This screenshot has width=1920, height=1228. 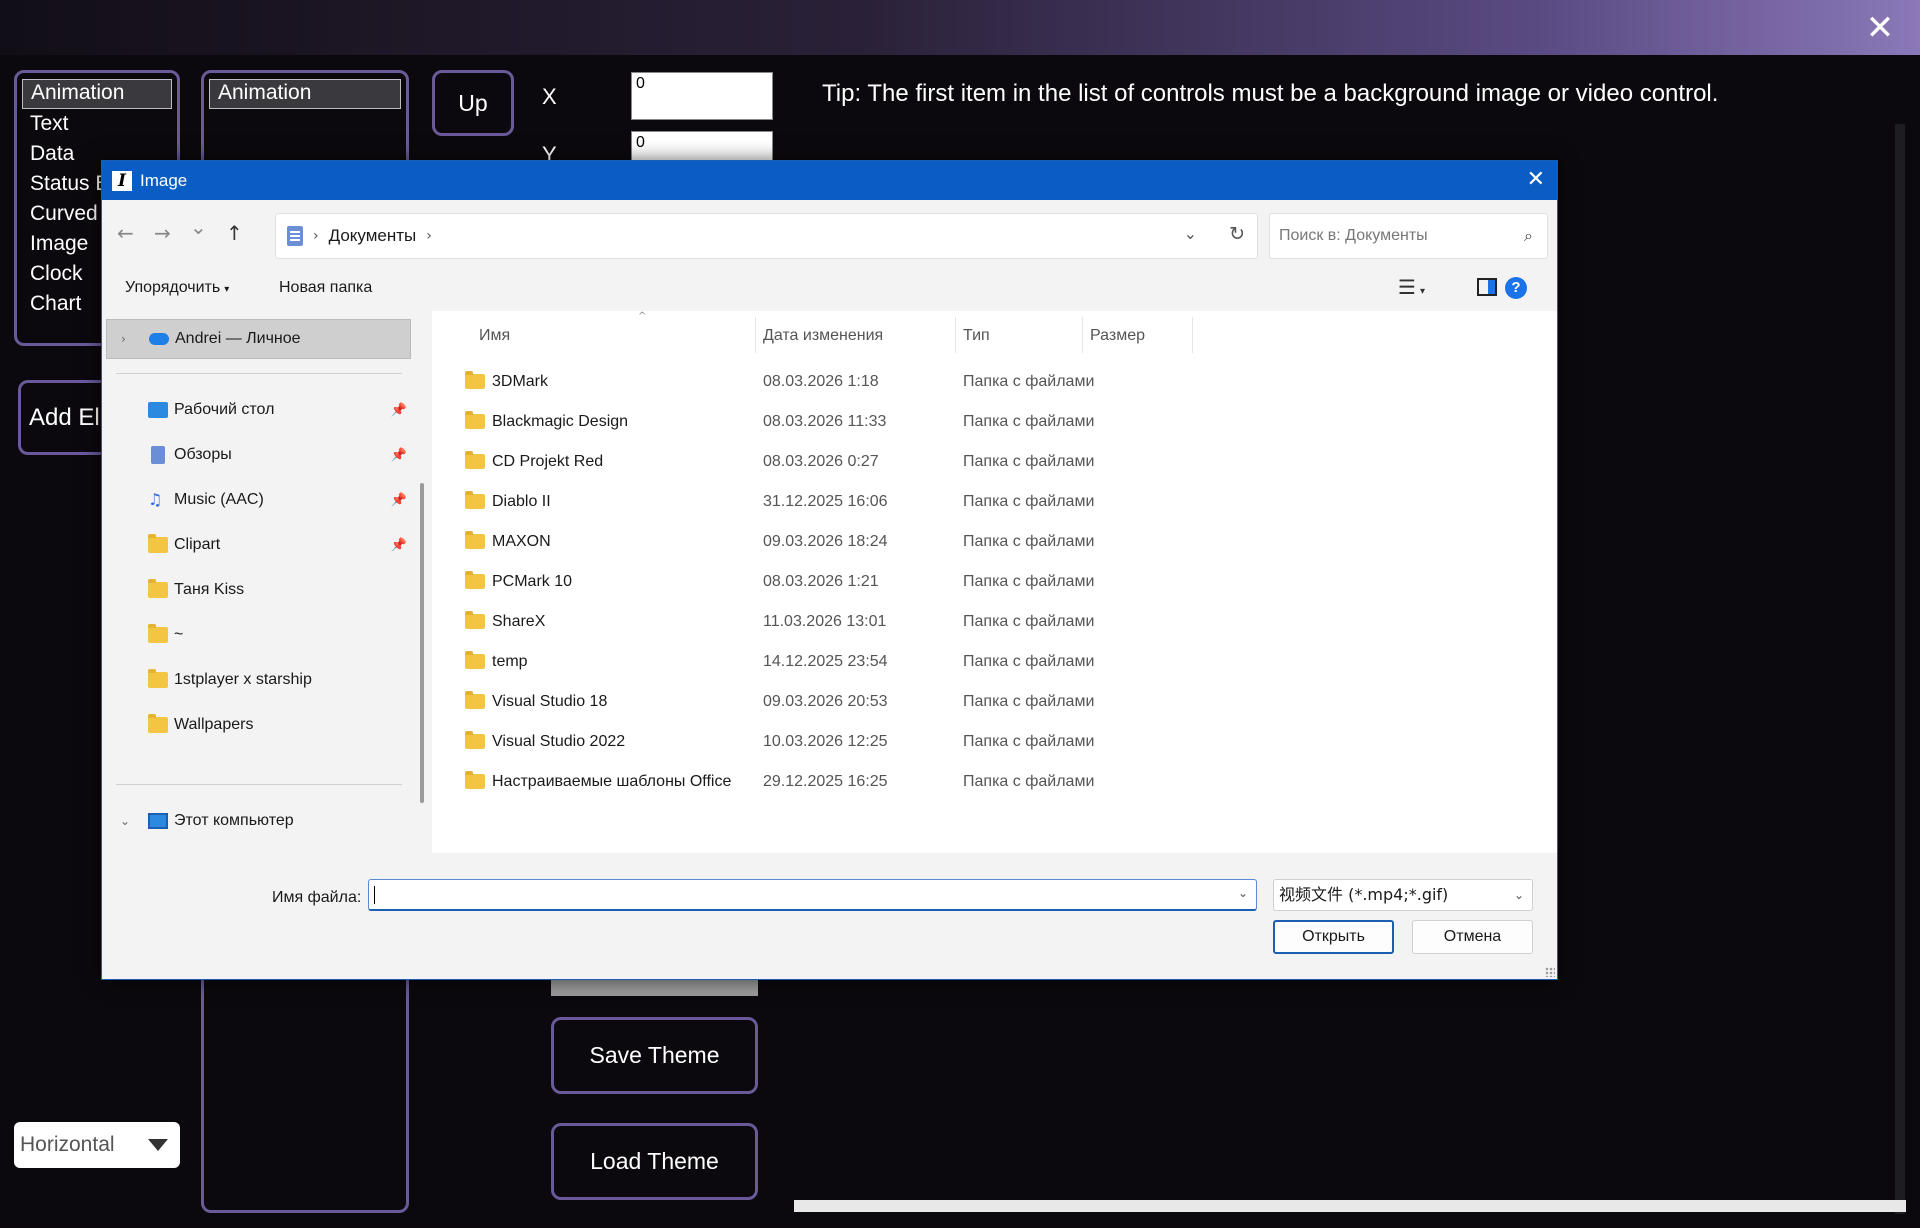 I want to click on orientation-select: Horizontal, so click(x=97, y=1145).